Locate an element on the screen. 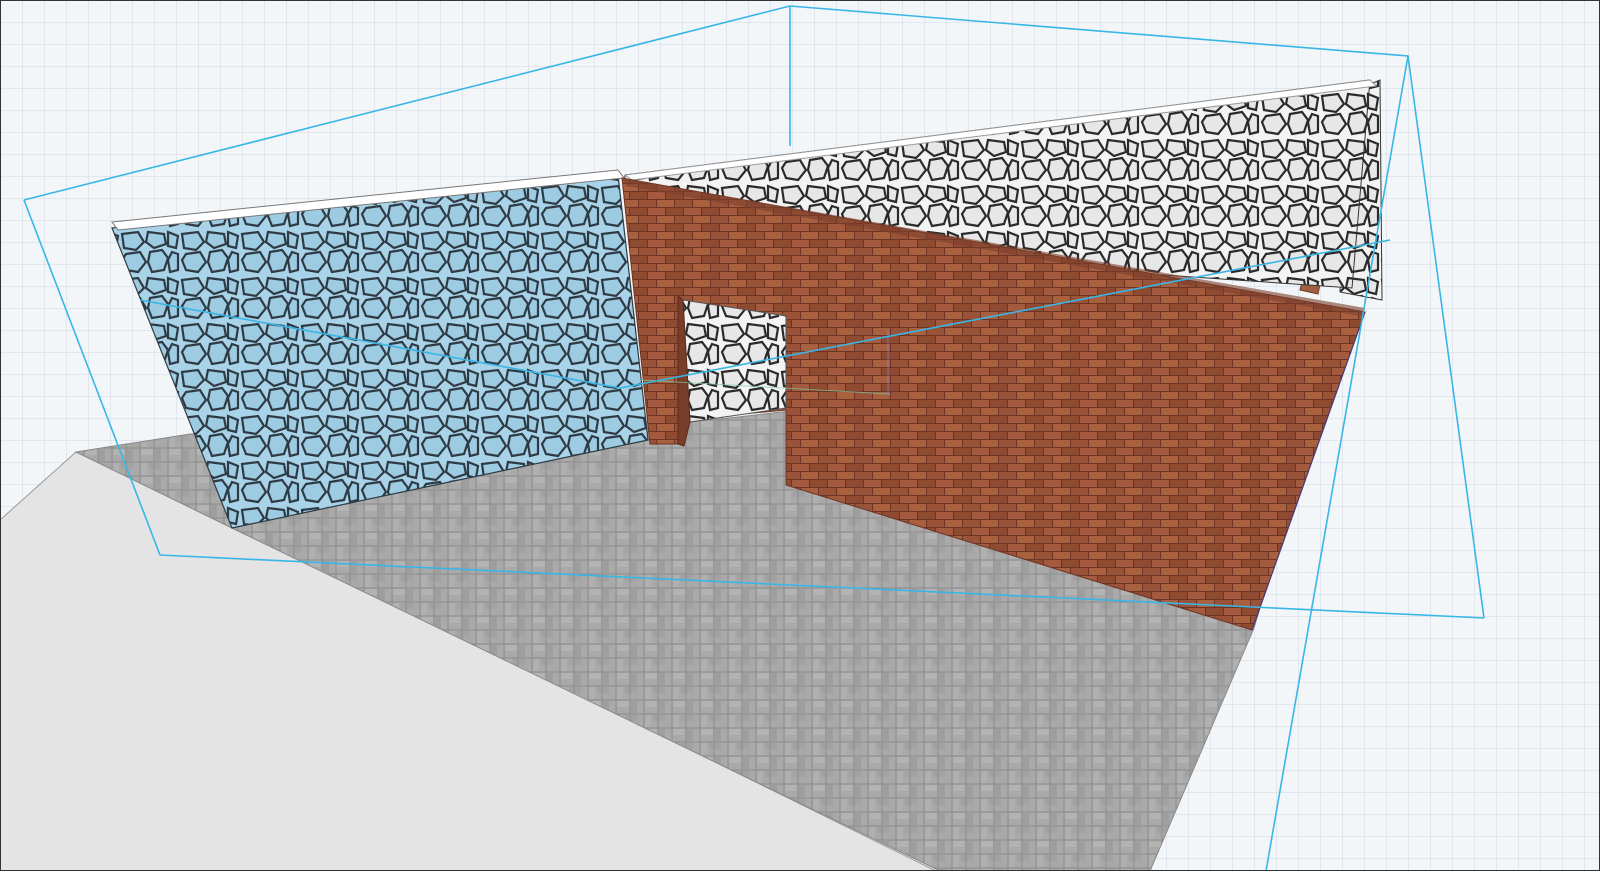 This screenshot has height=871, width=1600. doorway-opening is located at coordinates (734, 361).